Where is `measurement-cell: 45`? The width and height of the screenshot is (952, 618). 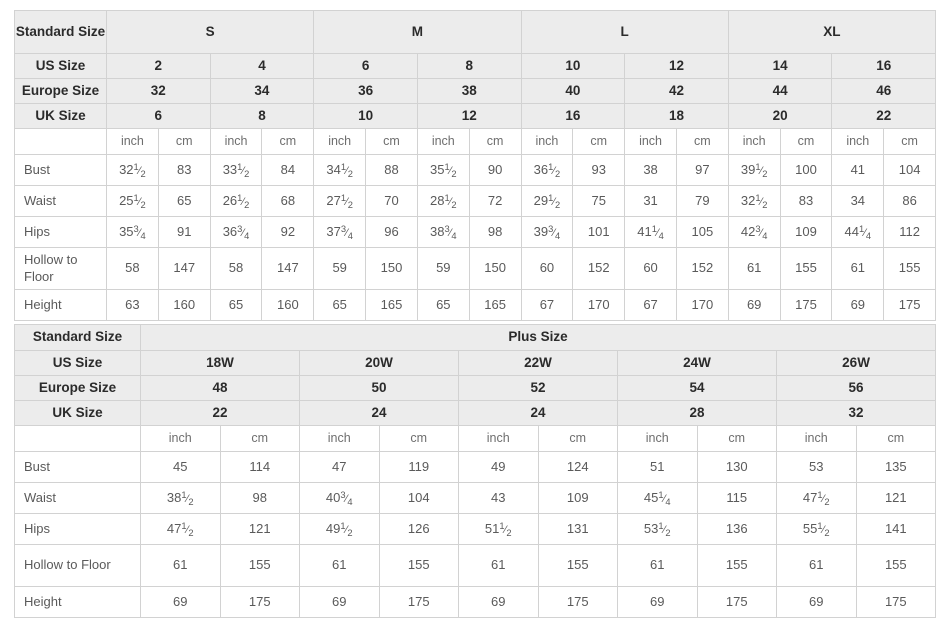 measurement-cell: 45 is located at coordinates (180, 467).